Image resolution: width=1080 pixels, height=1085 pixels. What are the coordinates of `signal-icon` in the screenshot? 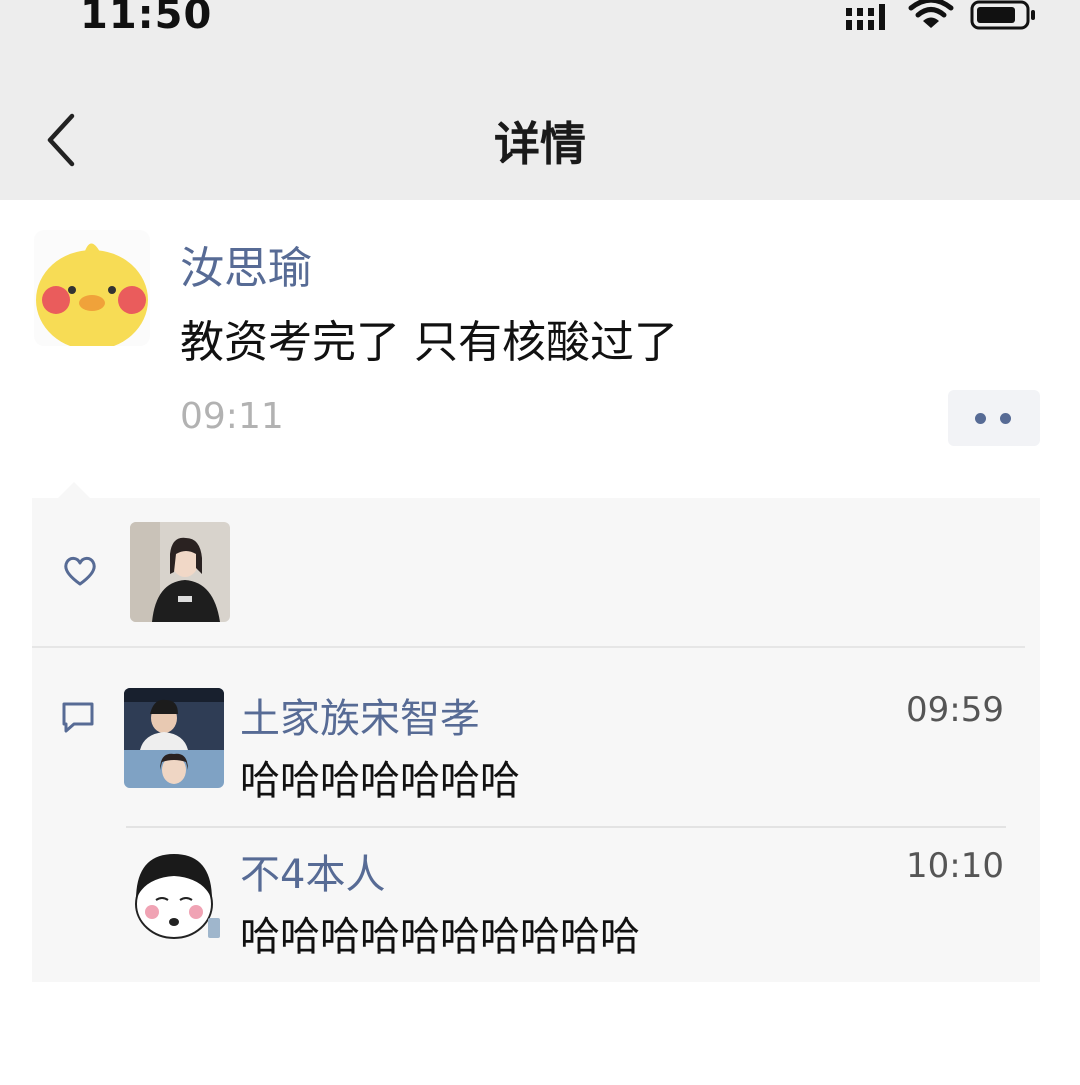 It's located at (865, 17).